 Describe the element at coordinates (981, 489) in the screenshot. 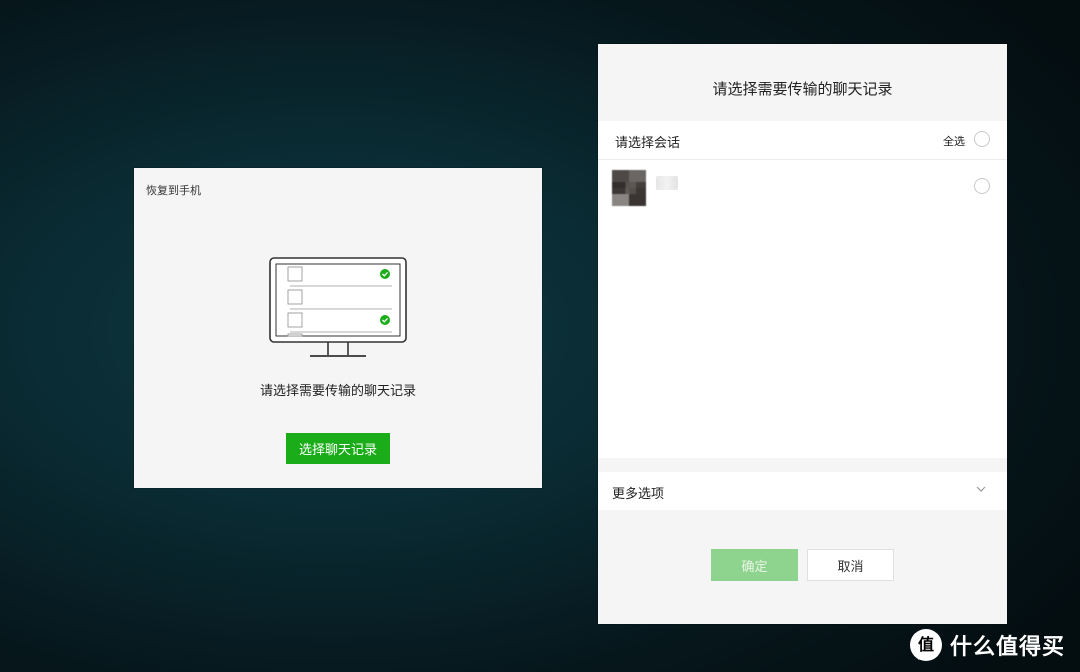

I see `chevron-down-icon` at that location.